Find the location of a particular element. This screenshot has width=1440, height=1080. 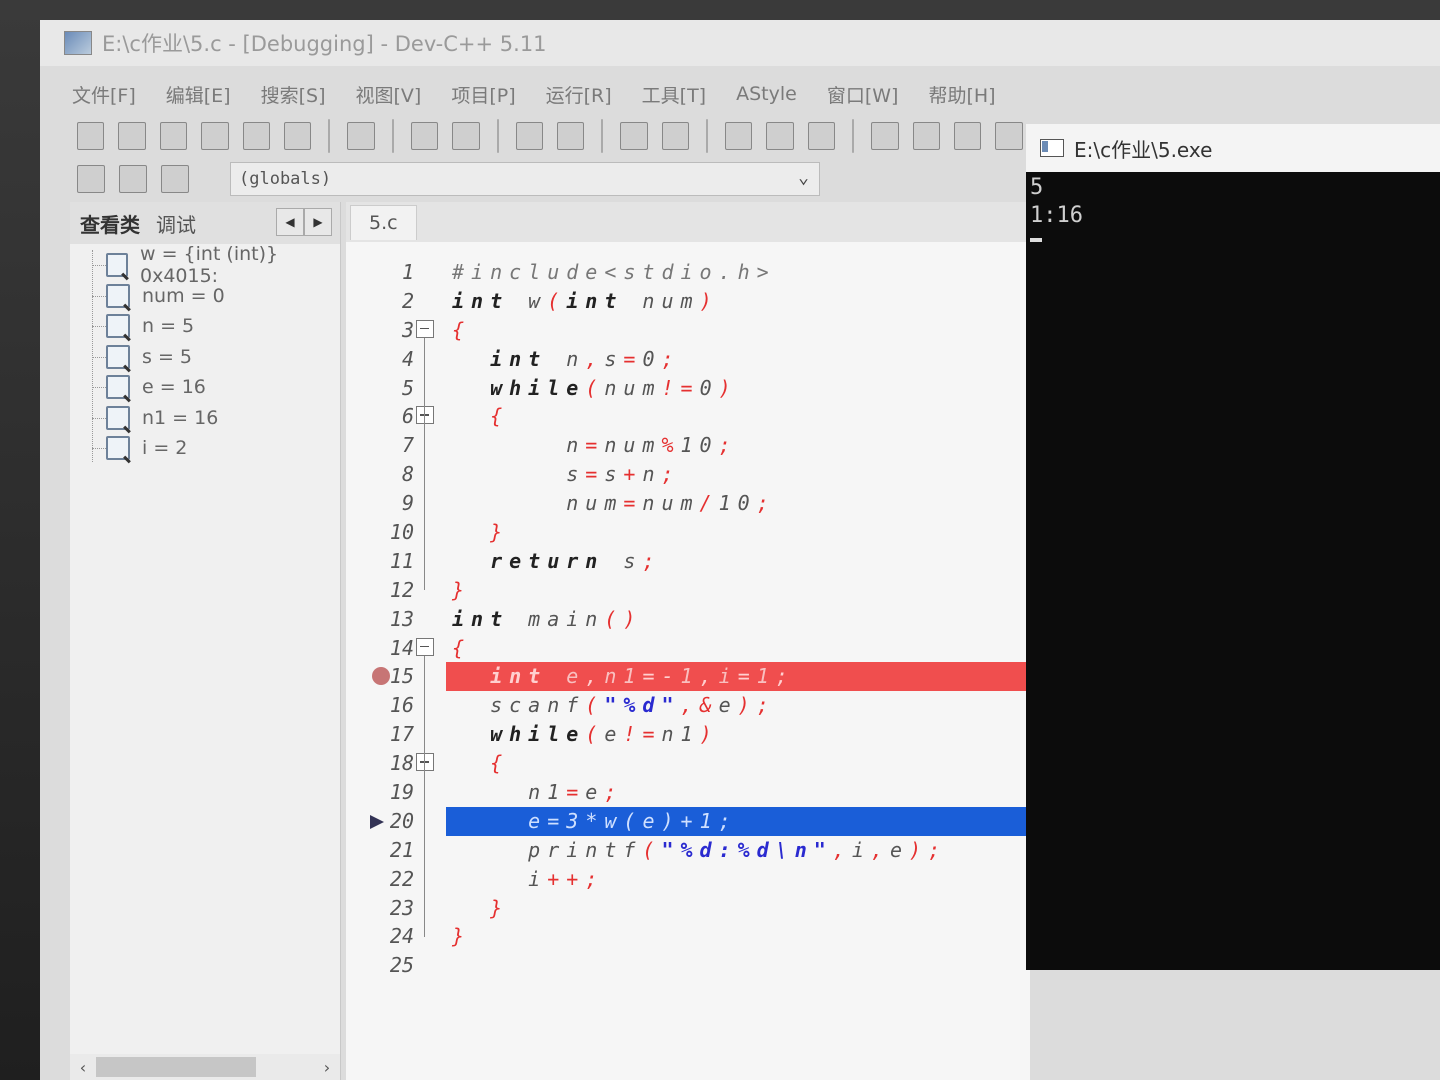

indent-icon is located at coordinates (634, 136).